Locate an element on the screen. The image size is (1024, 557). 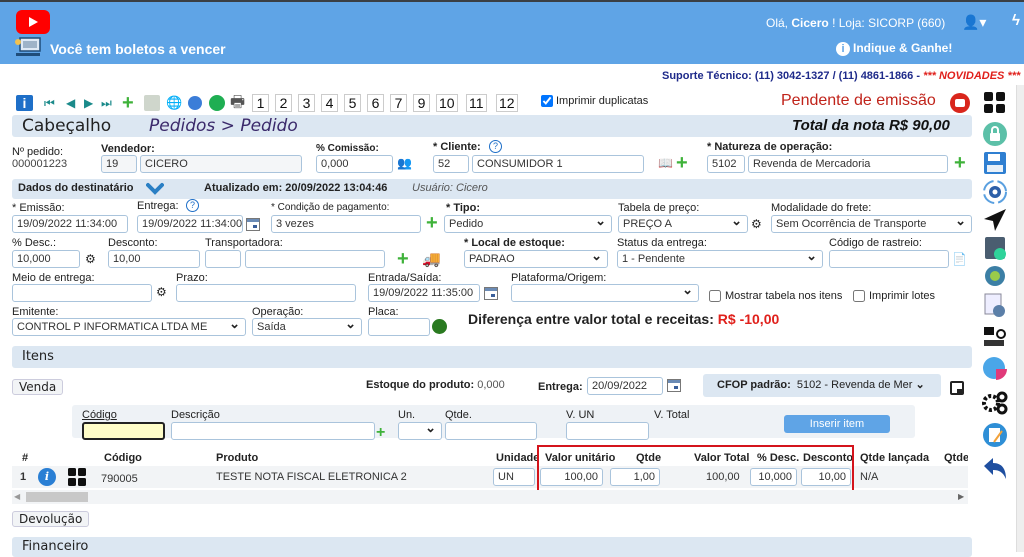
condicao-field: 3 vezes is located at coordinates (346, 224).